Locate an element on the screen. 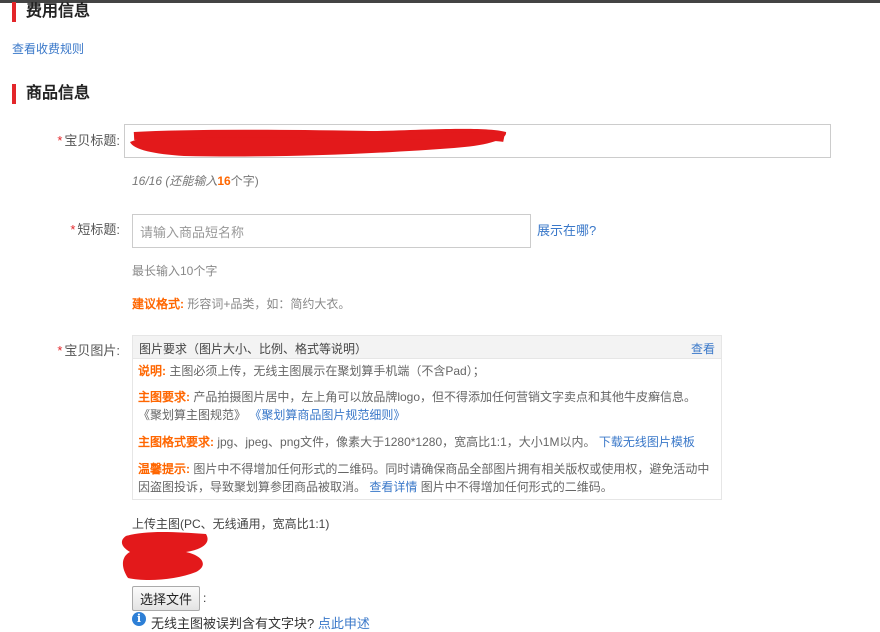  image-redaction is located at coordinates (164, 556).